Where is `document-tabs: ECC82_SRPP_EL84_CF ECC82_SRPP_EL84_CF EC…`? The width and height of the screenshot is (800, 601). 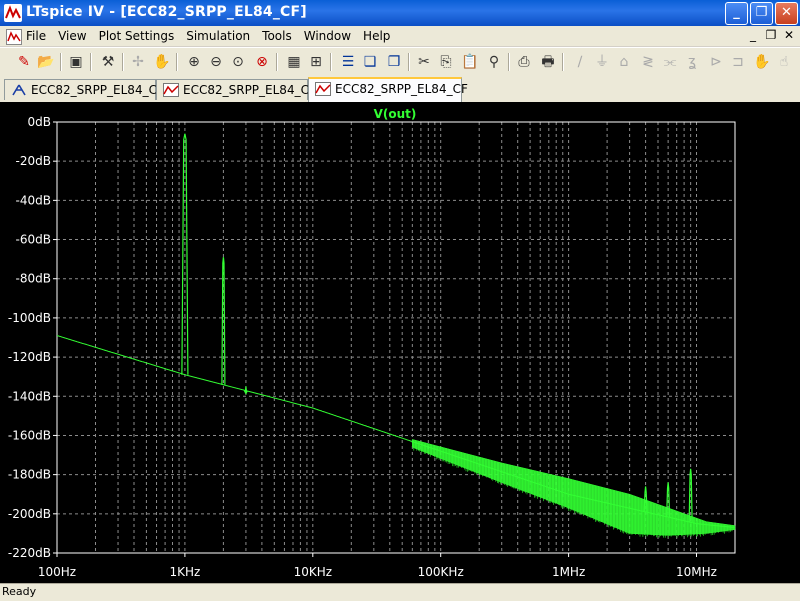 document-tabs: ECC82_SRPP_EL84_CF ECC82_SRPP_EL84_CF EC… is located at coordinates (400, 89).